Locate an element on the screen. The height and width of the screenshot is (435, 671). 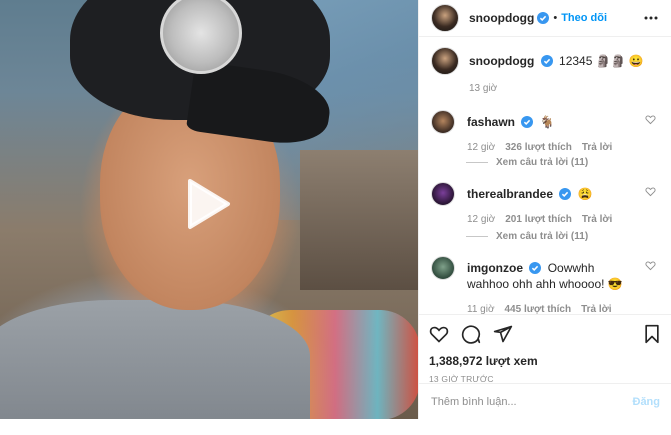
post-header: snoopdogg • Theo dõi is located at coordinates (545, 18).